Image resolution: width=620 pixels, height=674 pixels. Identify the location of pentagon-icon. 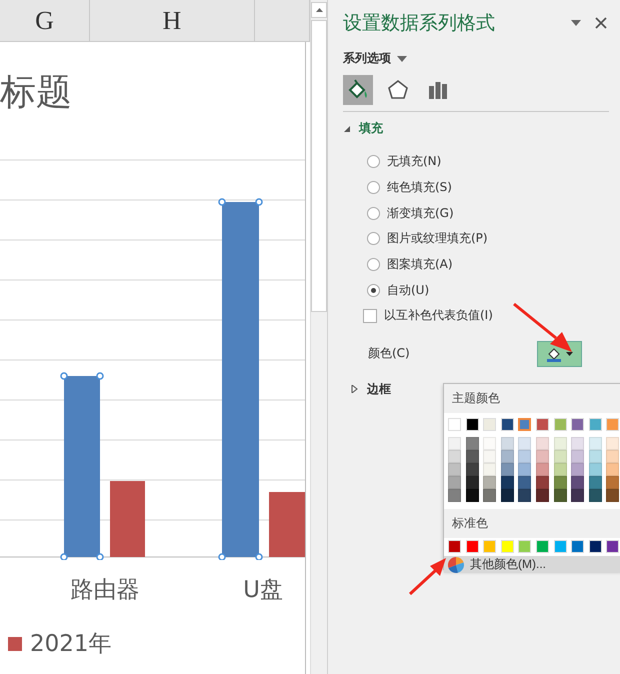
(398, 90).